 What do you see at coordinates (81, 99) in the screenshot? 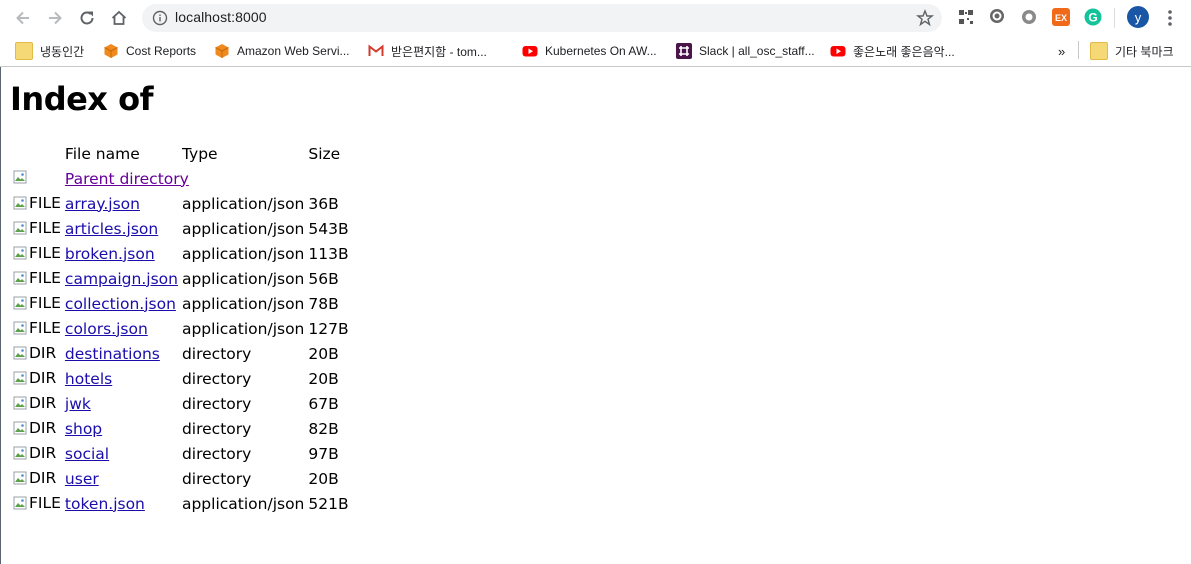
I see `page-title: Index of` at bounding box center [81, 99].